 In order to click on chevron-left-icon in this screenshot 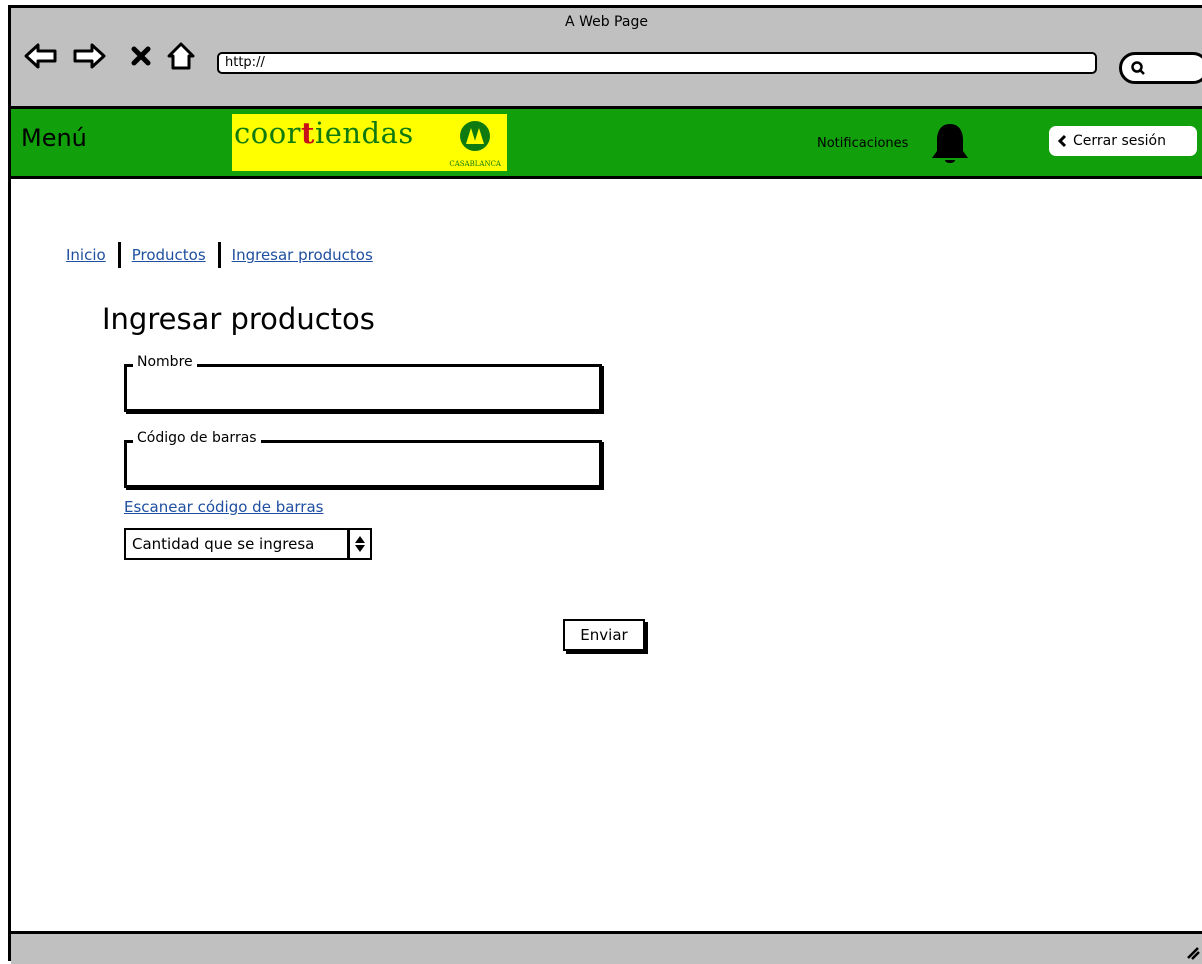, I will do `click(1062, 141)`.